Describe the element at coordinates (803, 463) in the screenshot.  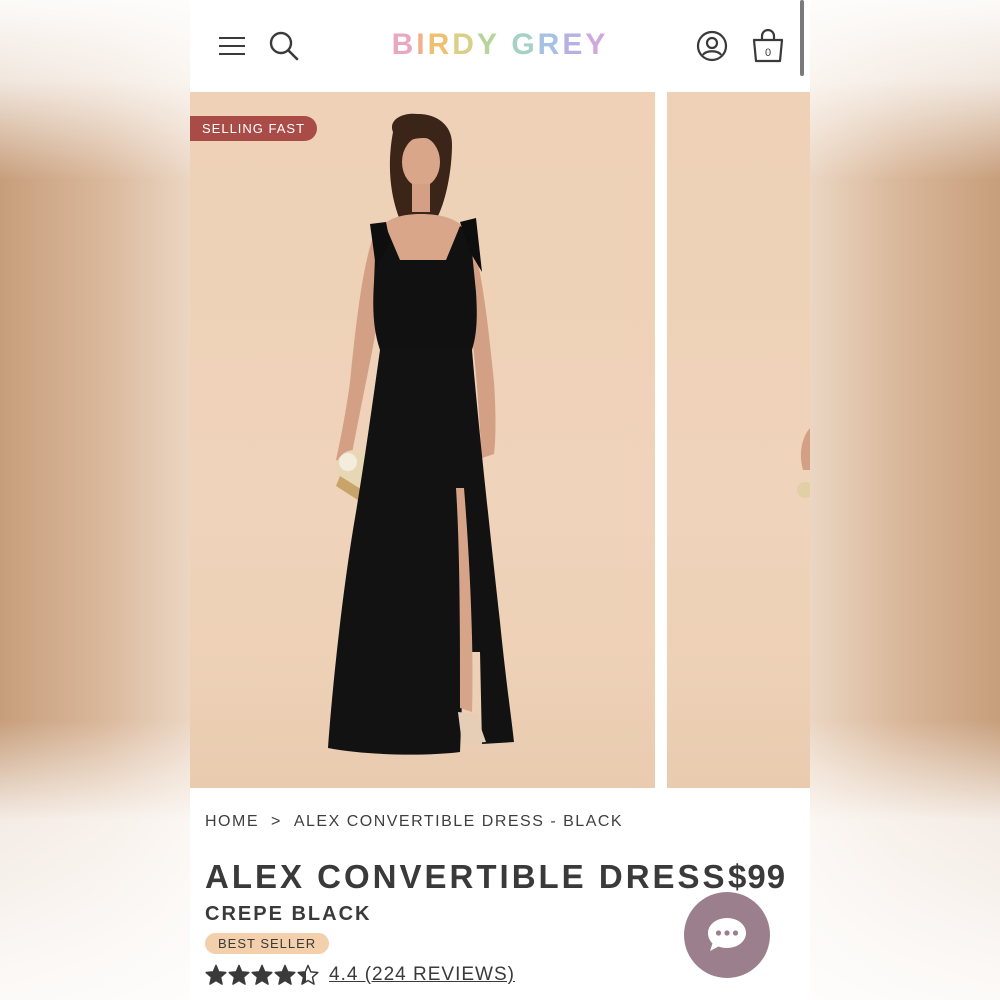
I see `next-image-preview` at that location.